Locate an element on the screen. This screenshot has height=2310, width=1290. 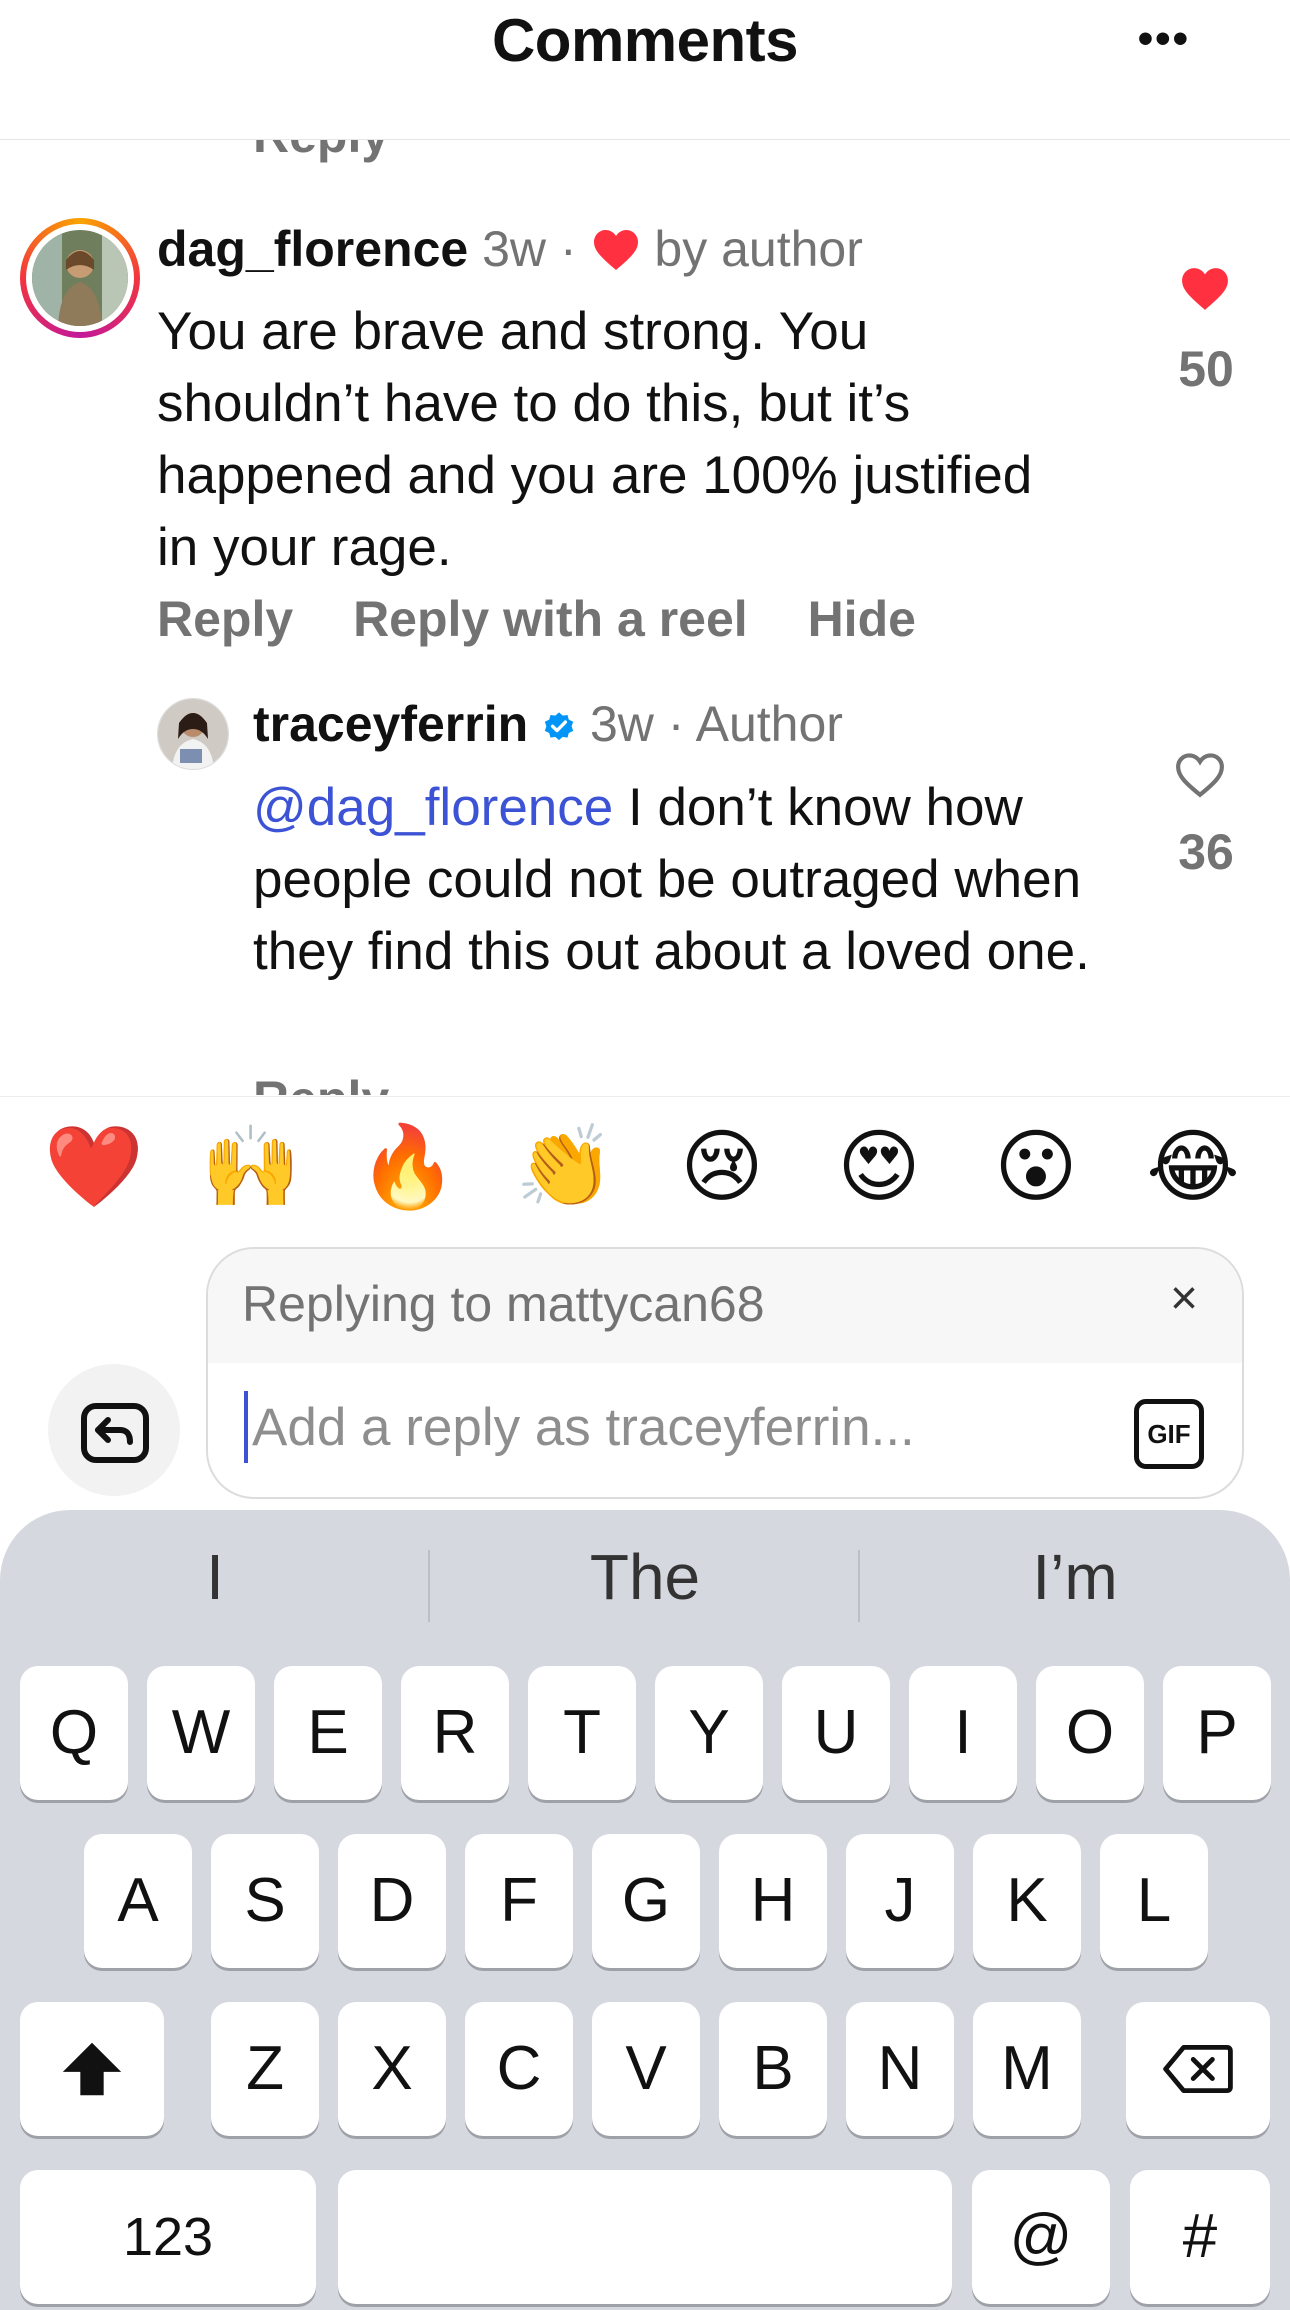
shift-key is located at coordinates (92, 2069).